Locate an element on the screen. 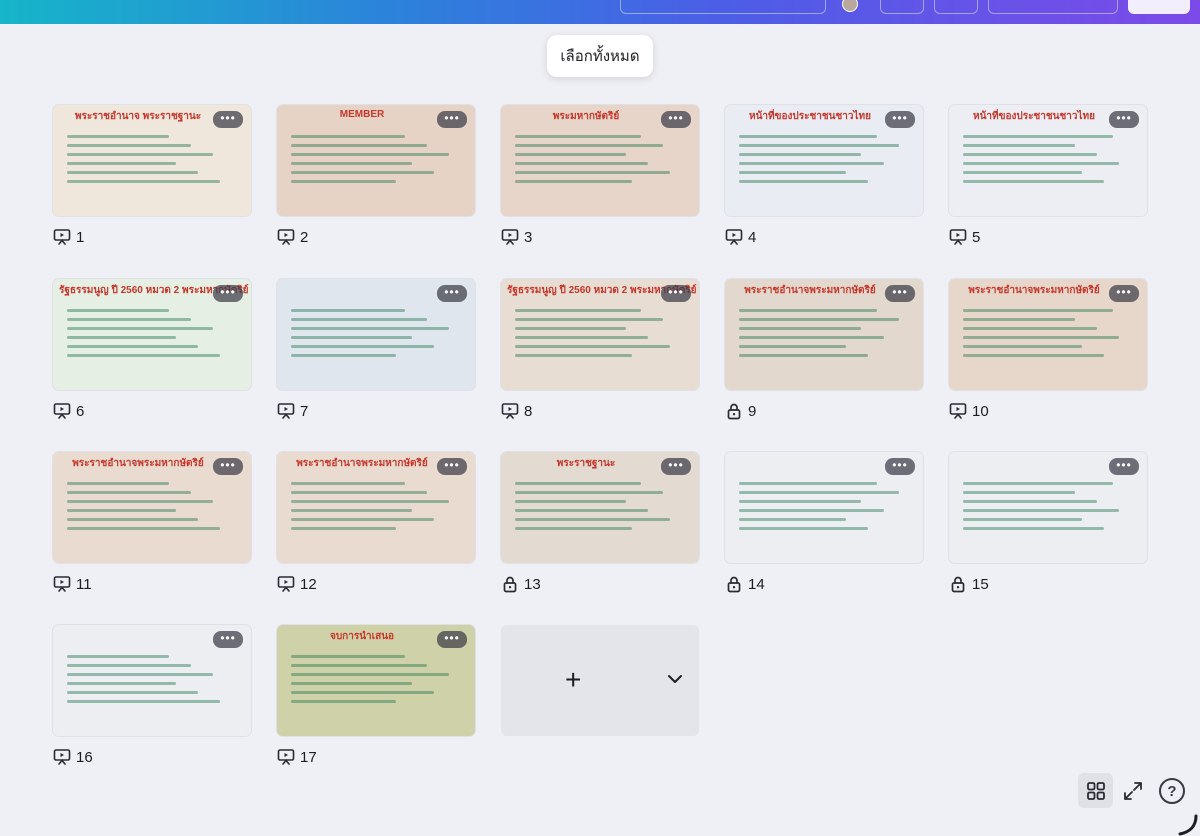 This screenshot has width=1200, height=836. slide-card: พระราชอำนาจพระมหากษัตริย์ ••• 12 is located at coordinates (376, 522).